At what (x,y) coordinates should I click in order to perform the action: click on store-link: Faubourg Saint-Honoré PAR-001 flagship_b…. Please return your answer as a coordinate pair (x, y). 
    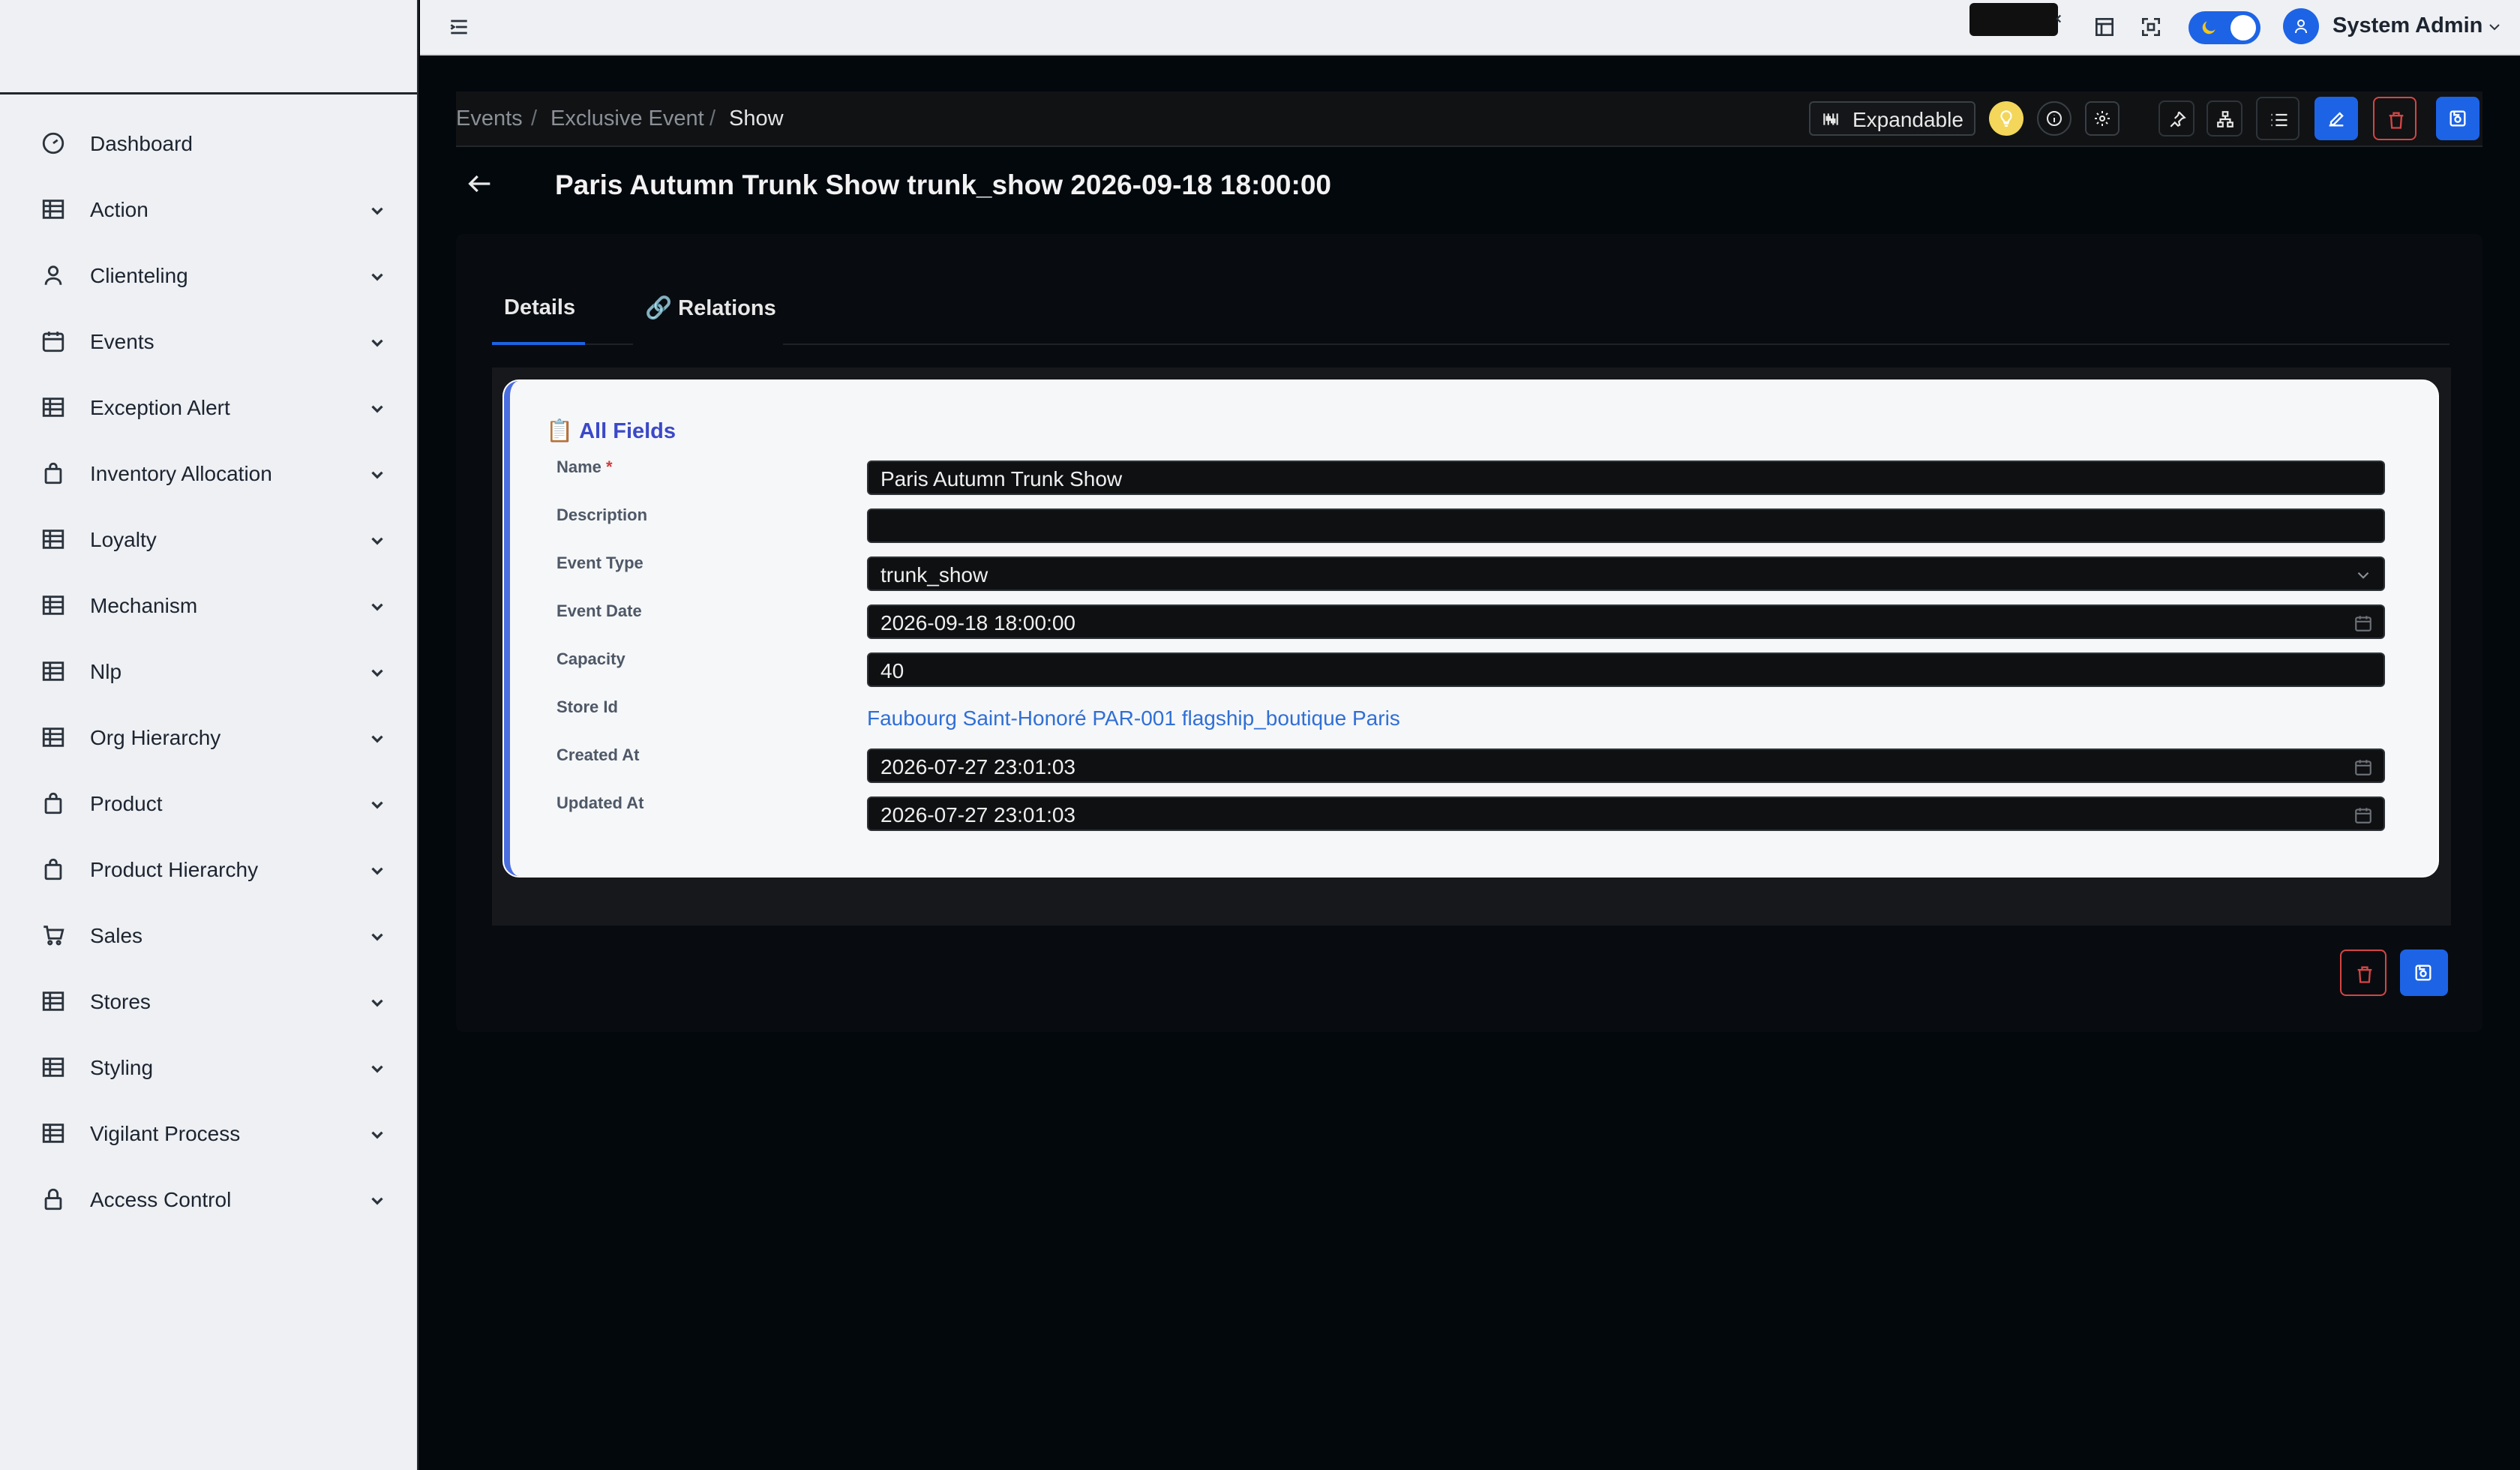
    Looking at the image, I should click on (1133, 718).